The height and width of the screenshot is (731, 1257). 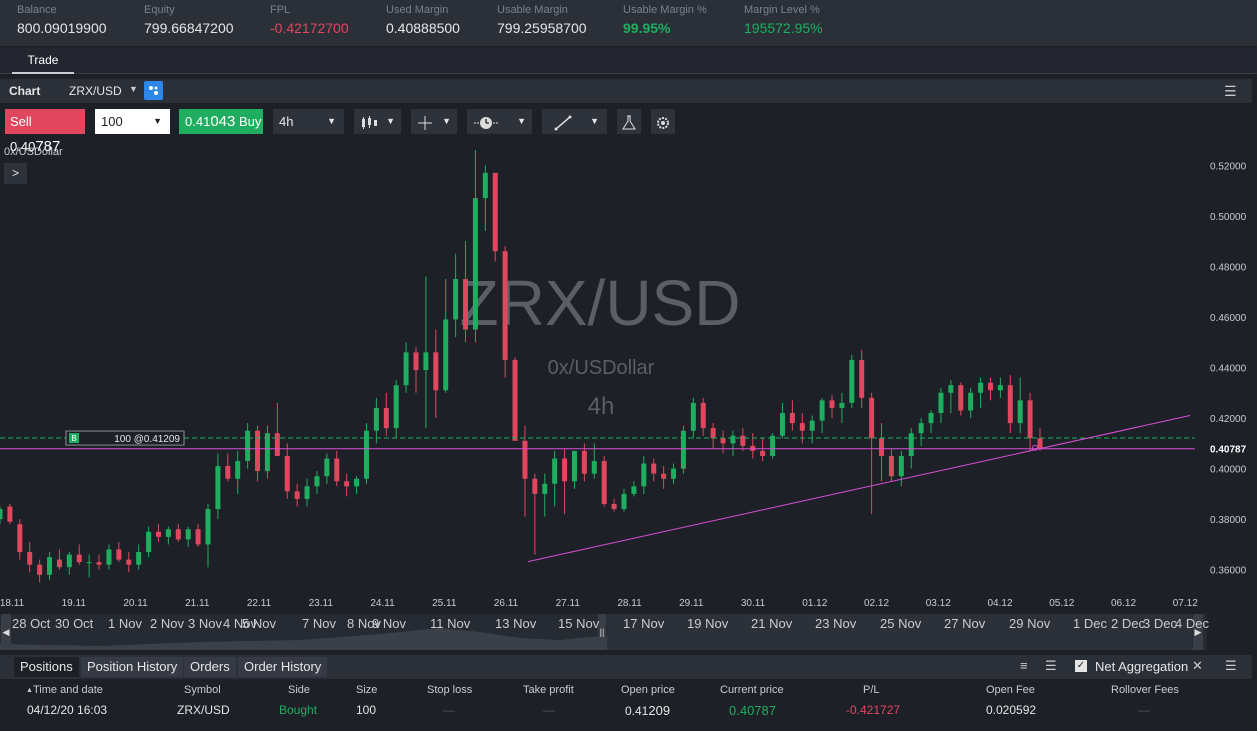 What do you see at coordinates (37, 10) in the screenshot?
I see `balance-label: Balance` at bounding box center [37, 10].